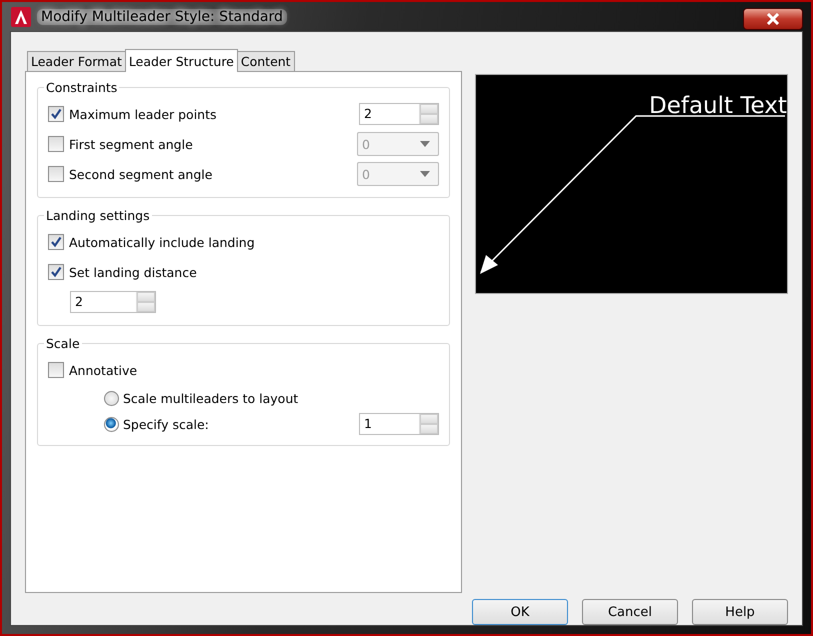 The image size is (813, 636). What do you see at coordinates (181, 60) in the screenshot?
I see `tab: Leader Structure` at bounding box center [181, 60].